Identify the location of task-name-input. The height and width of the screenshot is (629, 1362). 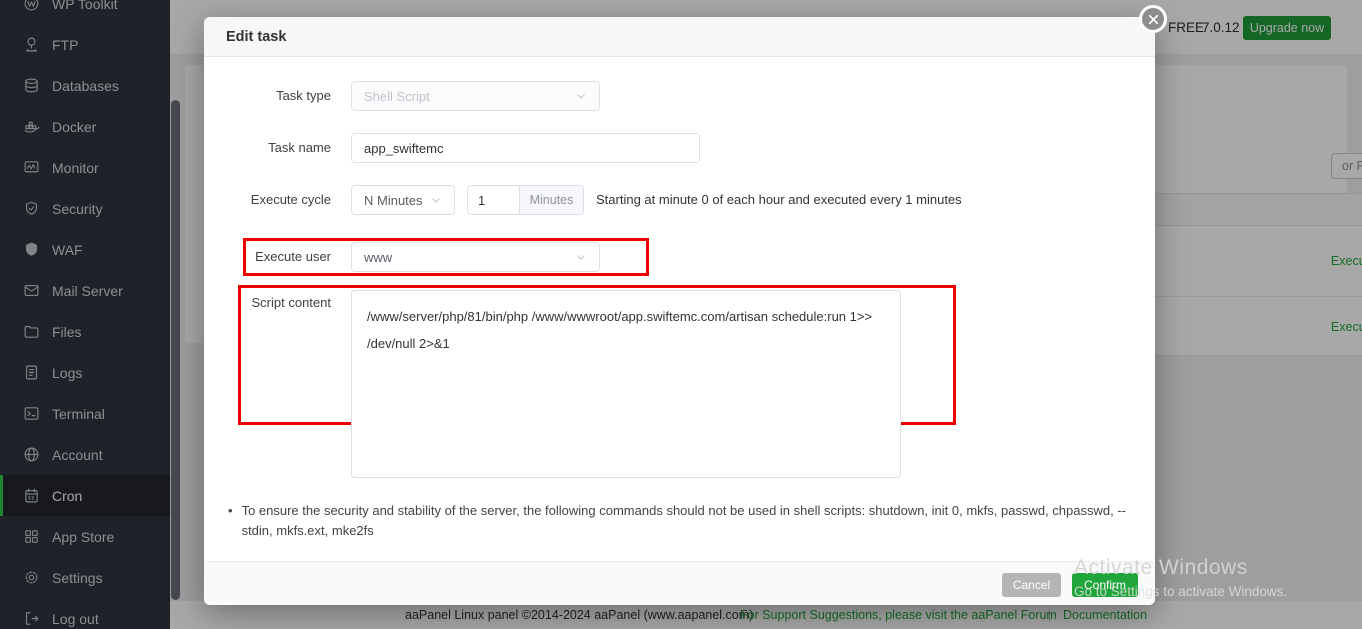
(525, 148).